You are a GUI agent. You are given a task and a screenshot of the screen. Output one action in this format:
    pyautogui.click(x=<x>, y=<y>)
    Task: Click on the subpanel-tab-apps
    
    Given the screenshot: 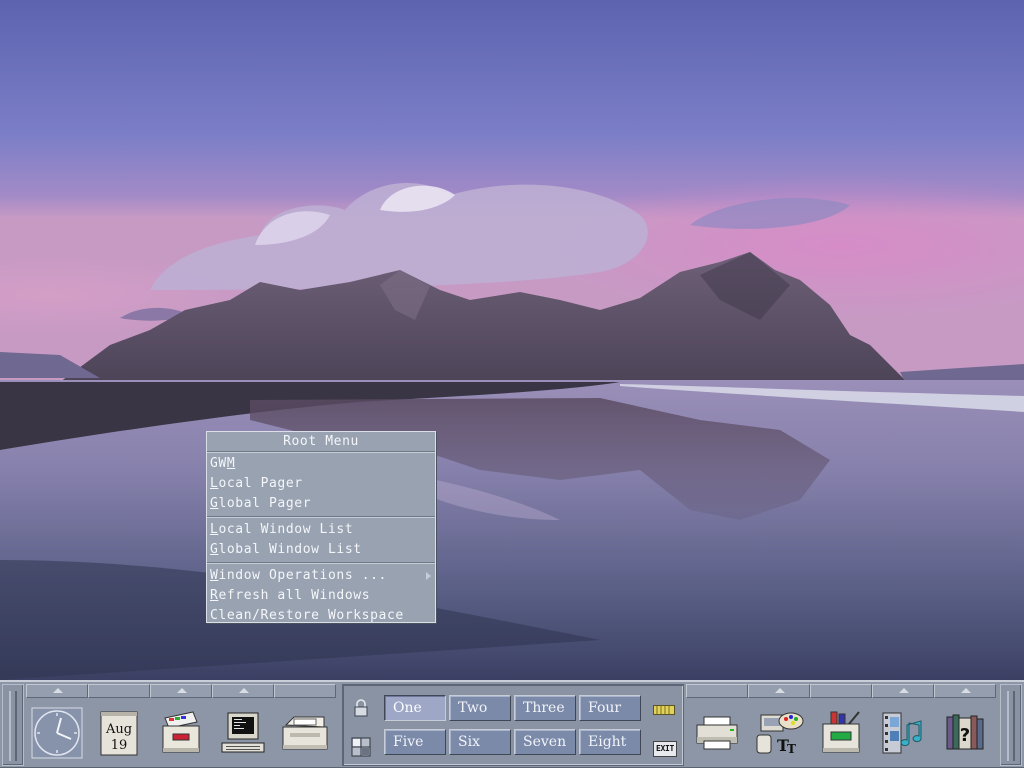 What is the action you would take?
    pyautogui.click(x=841, y=691)
    